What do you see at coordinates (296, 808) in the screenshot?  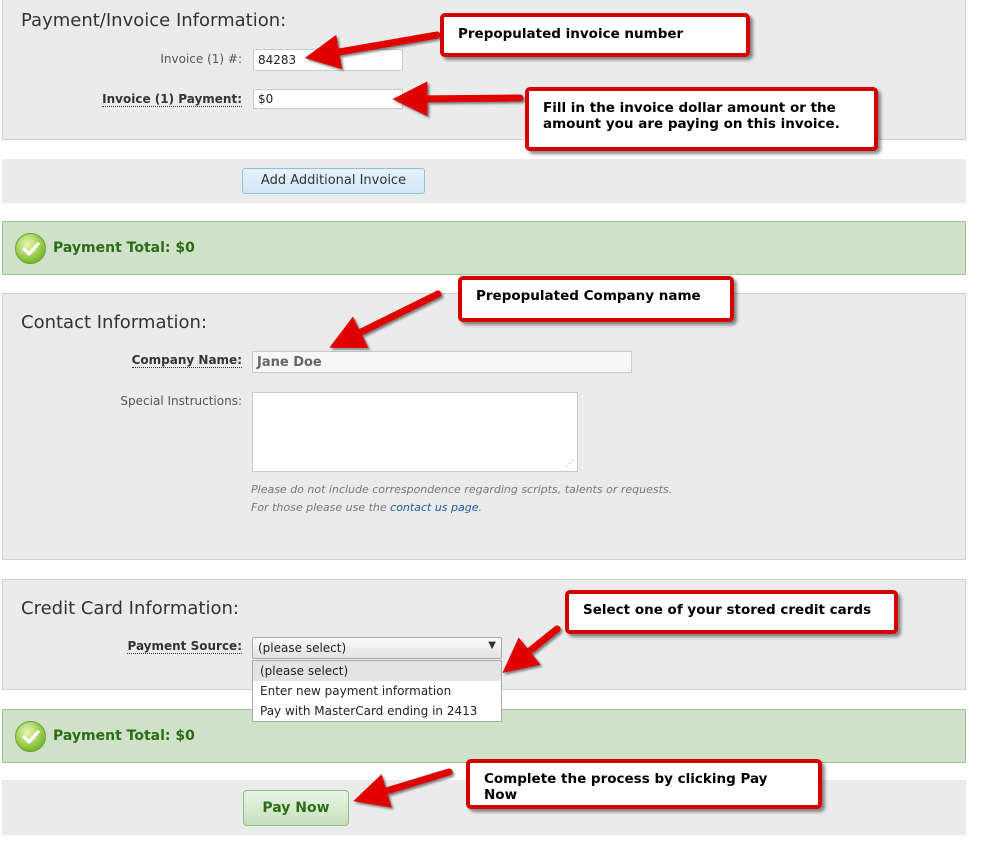 I see `pay-now-button: Pay Now` at bounding box center [296, 808].